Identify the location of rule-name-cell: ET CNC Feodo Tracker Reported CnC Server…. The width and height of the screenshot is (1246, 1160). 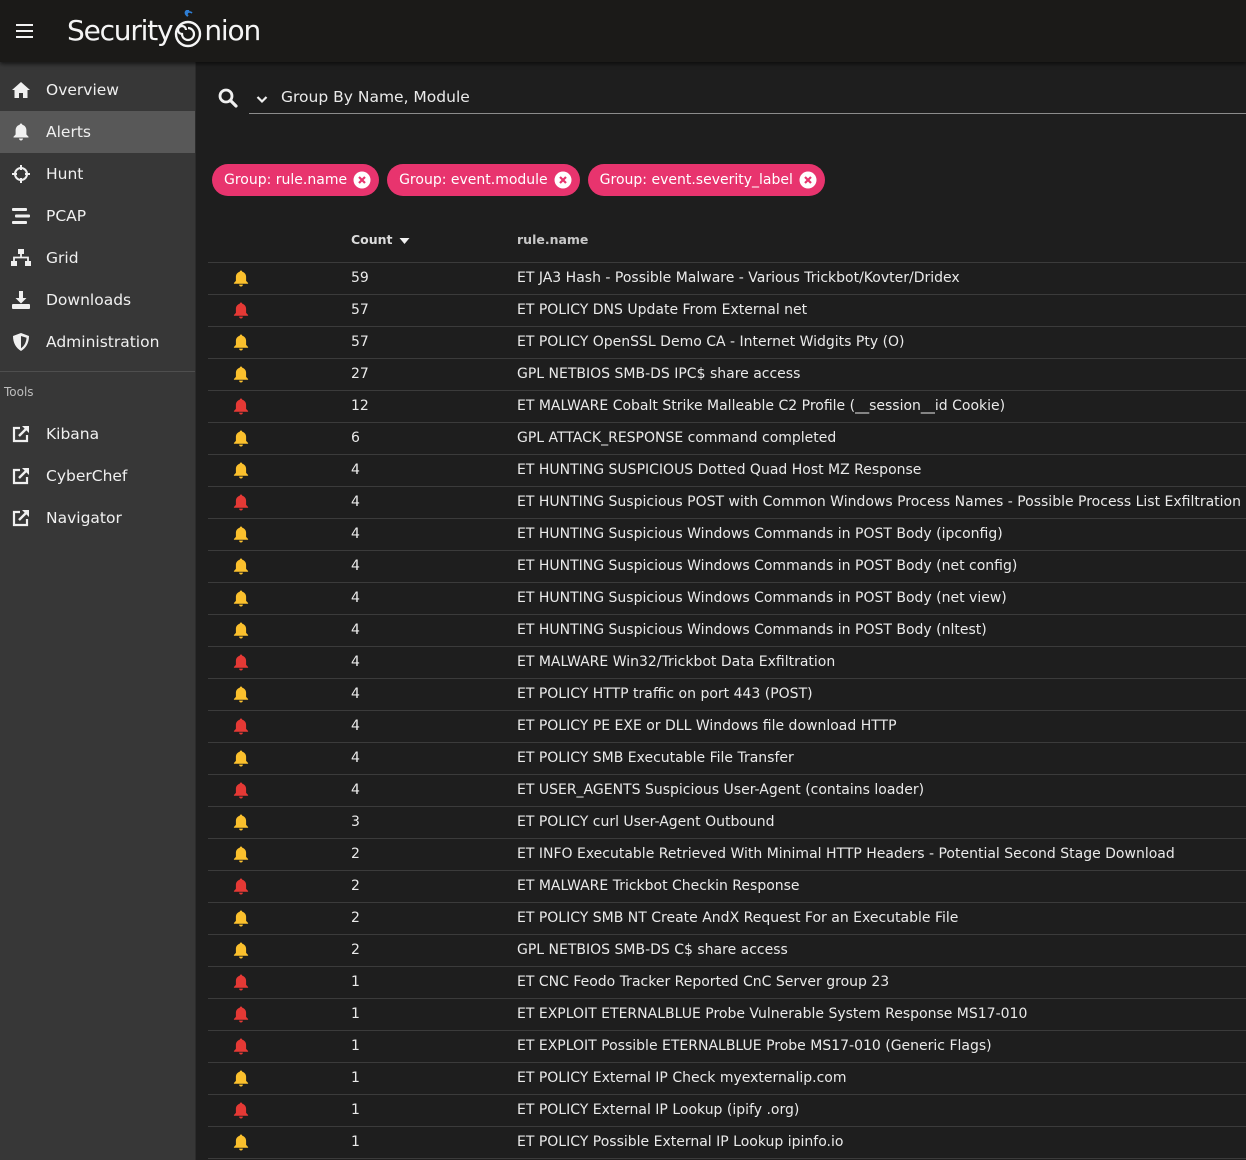
(703, 982).